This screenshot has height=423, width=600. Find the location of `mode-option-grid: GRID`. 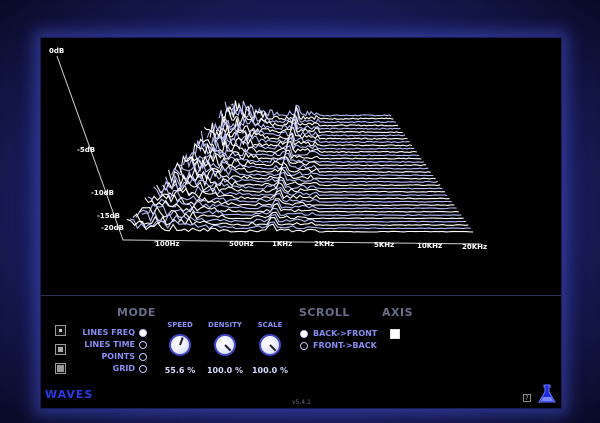

mode-option-grid: GRID is located at coordinates (103, 368).